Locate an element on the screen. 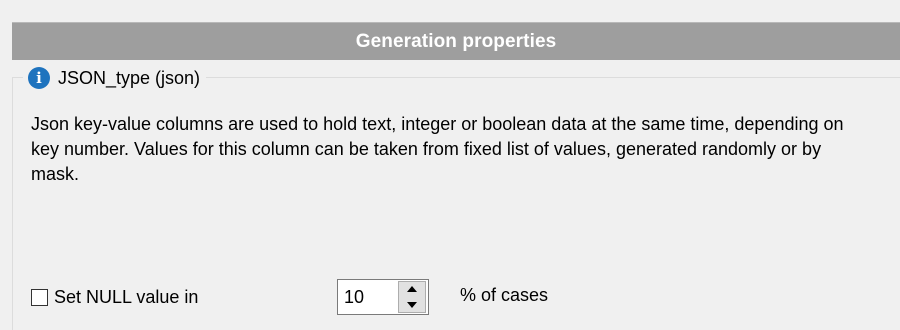 Image resolution: width=900 pixels, height=330 pixels. group-legend: i JSON_type (json) is located at coordinates (115, 78).